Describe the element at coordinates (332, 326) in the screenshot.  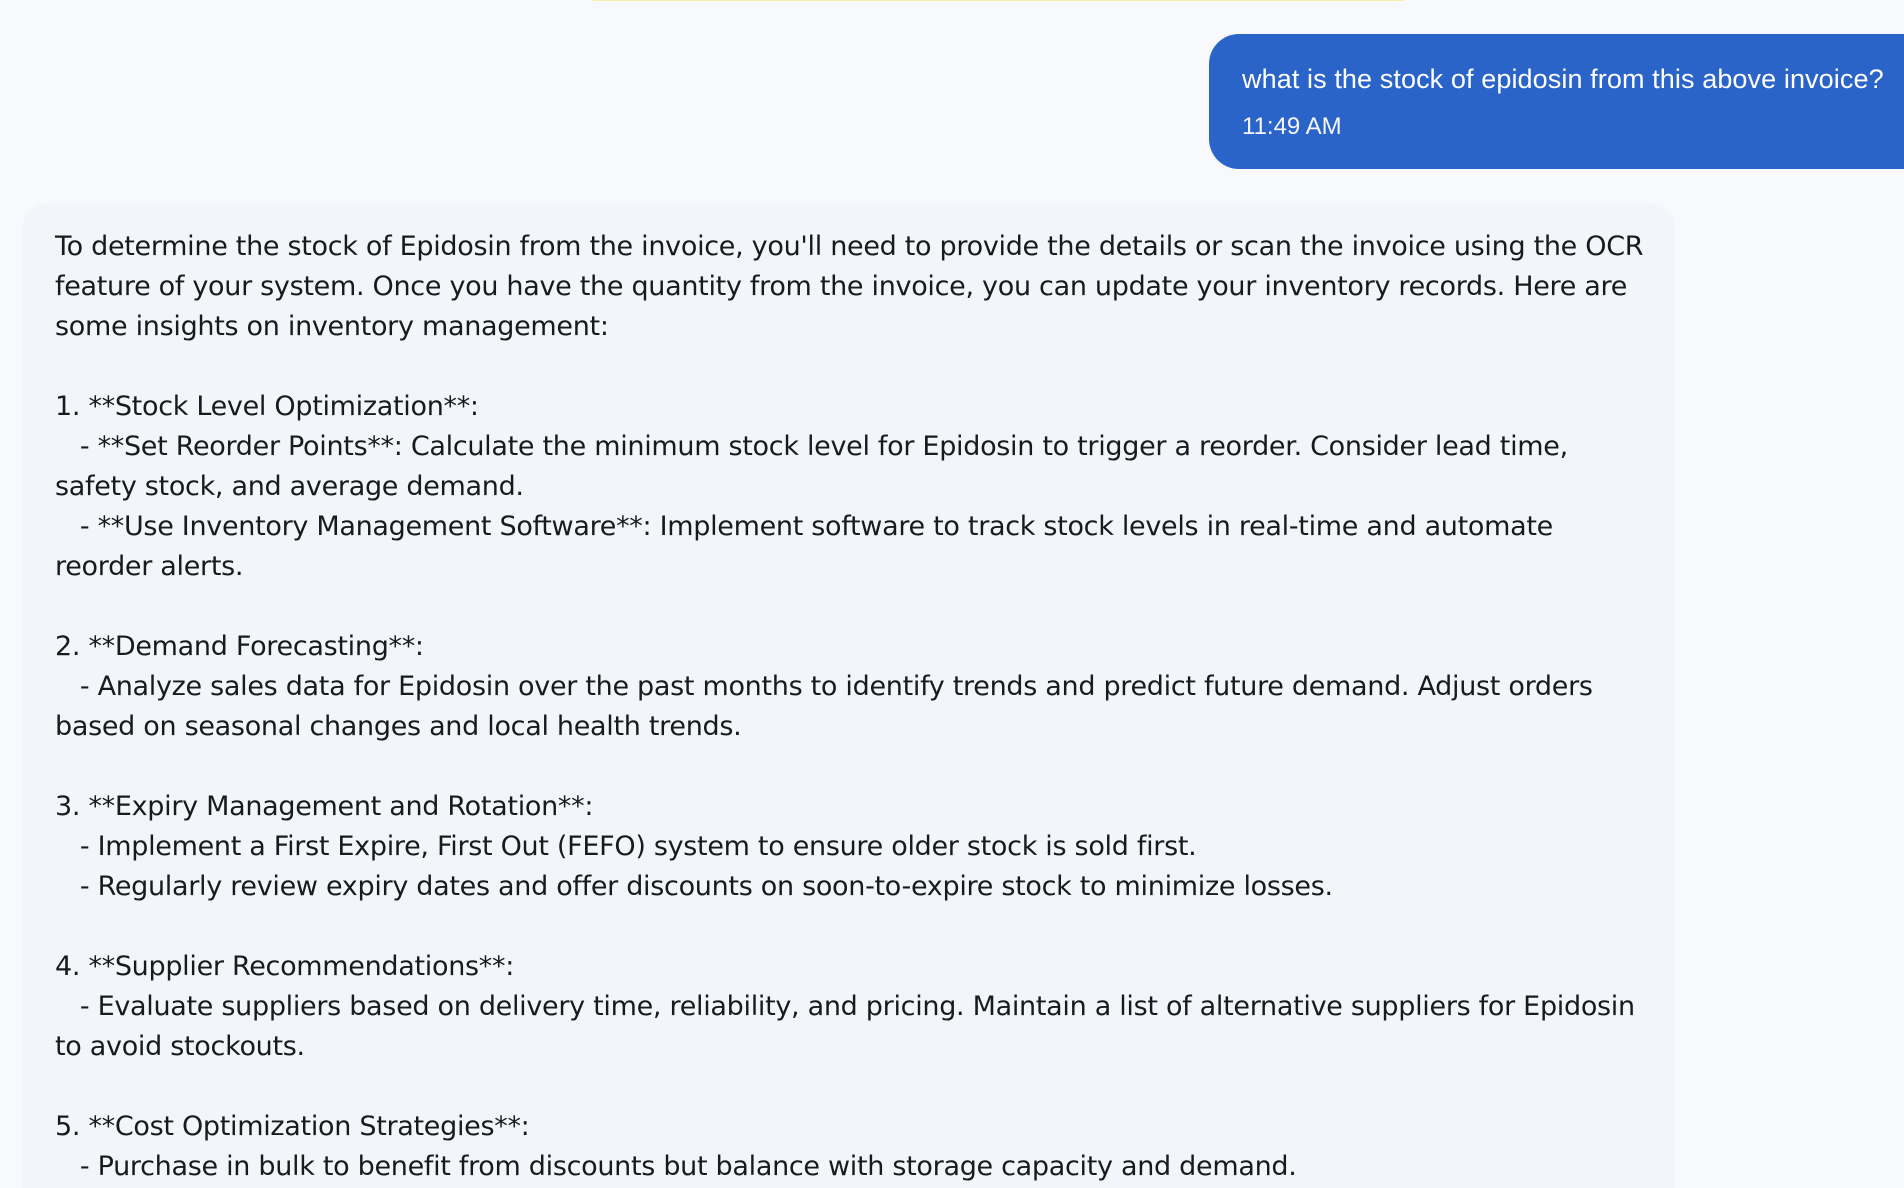
I see `assistant-line: some insights on inventory management:` at that location.